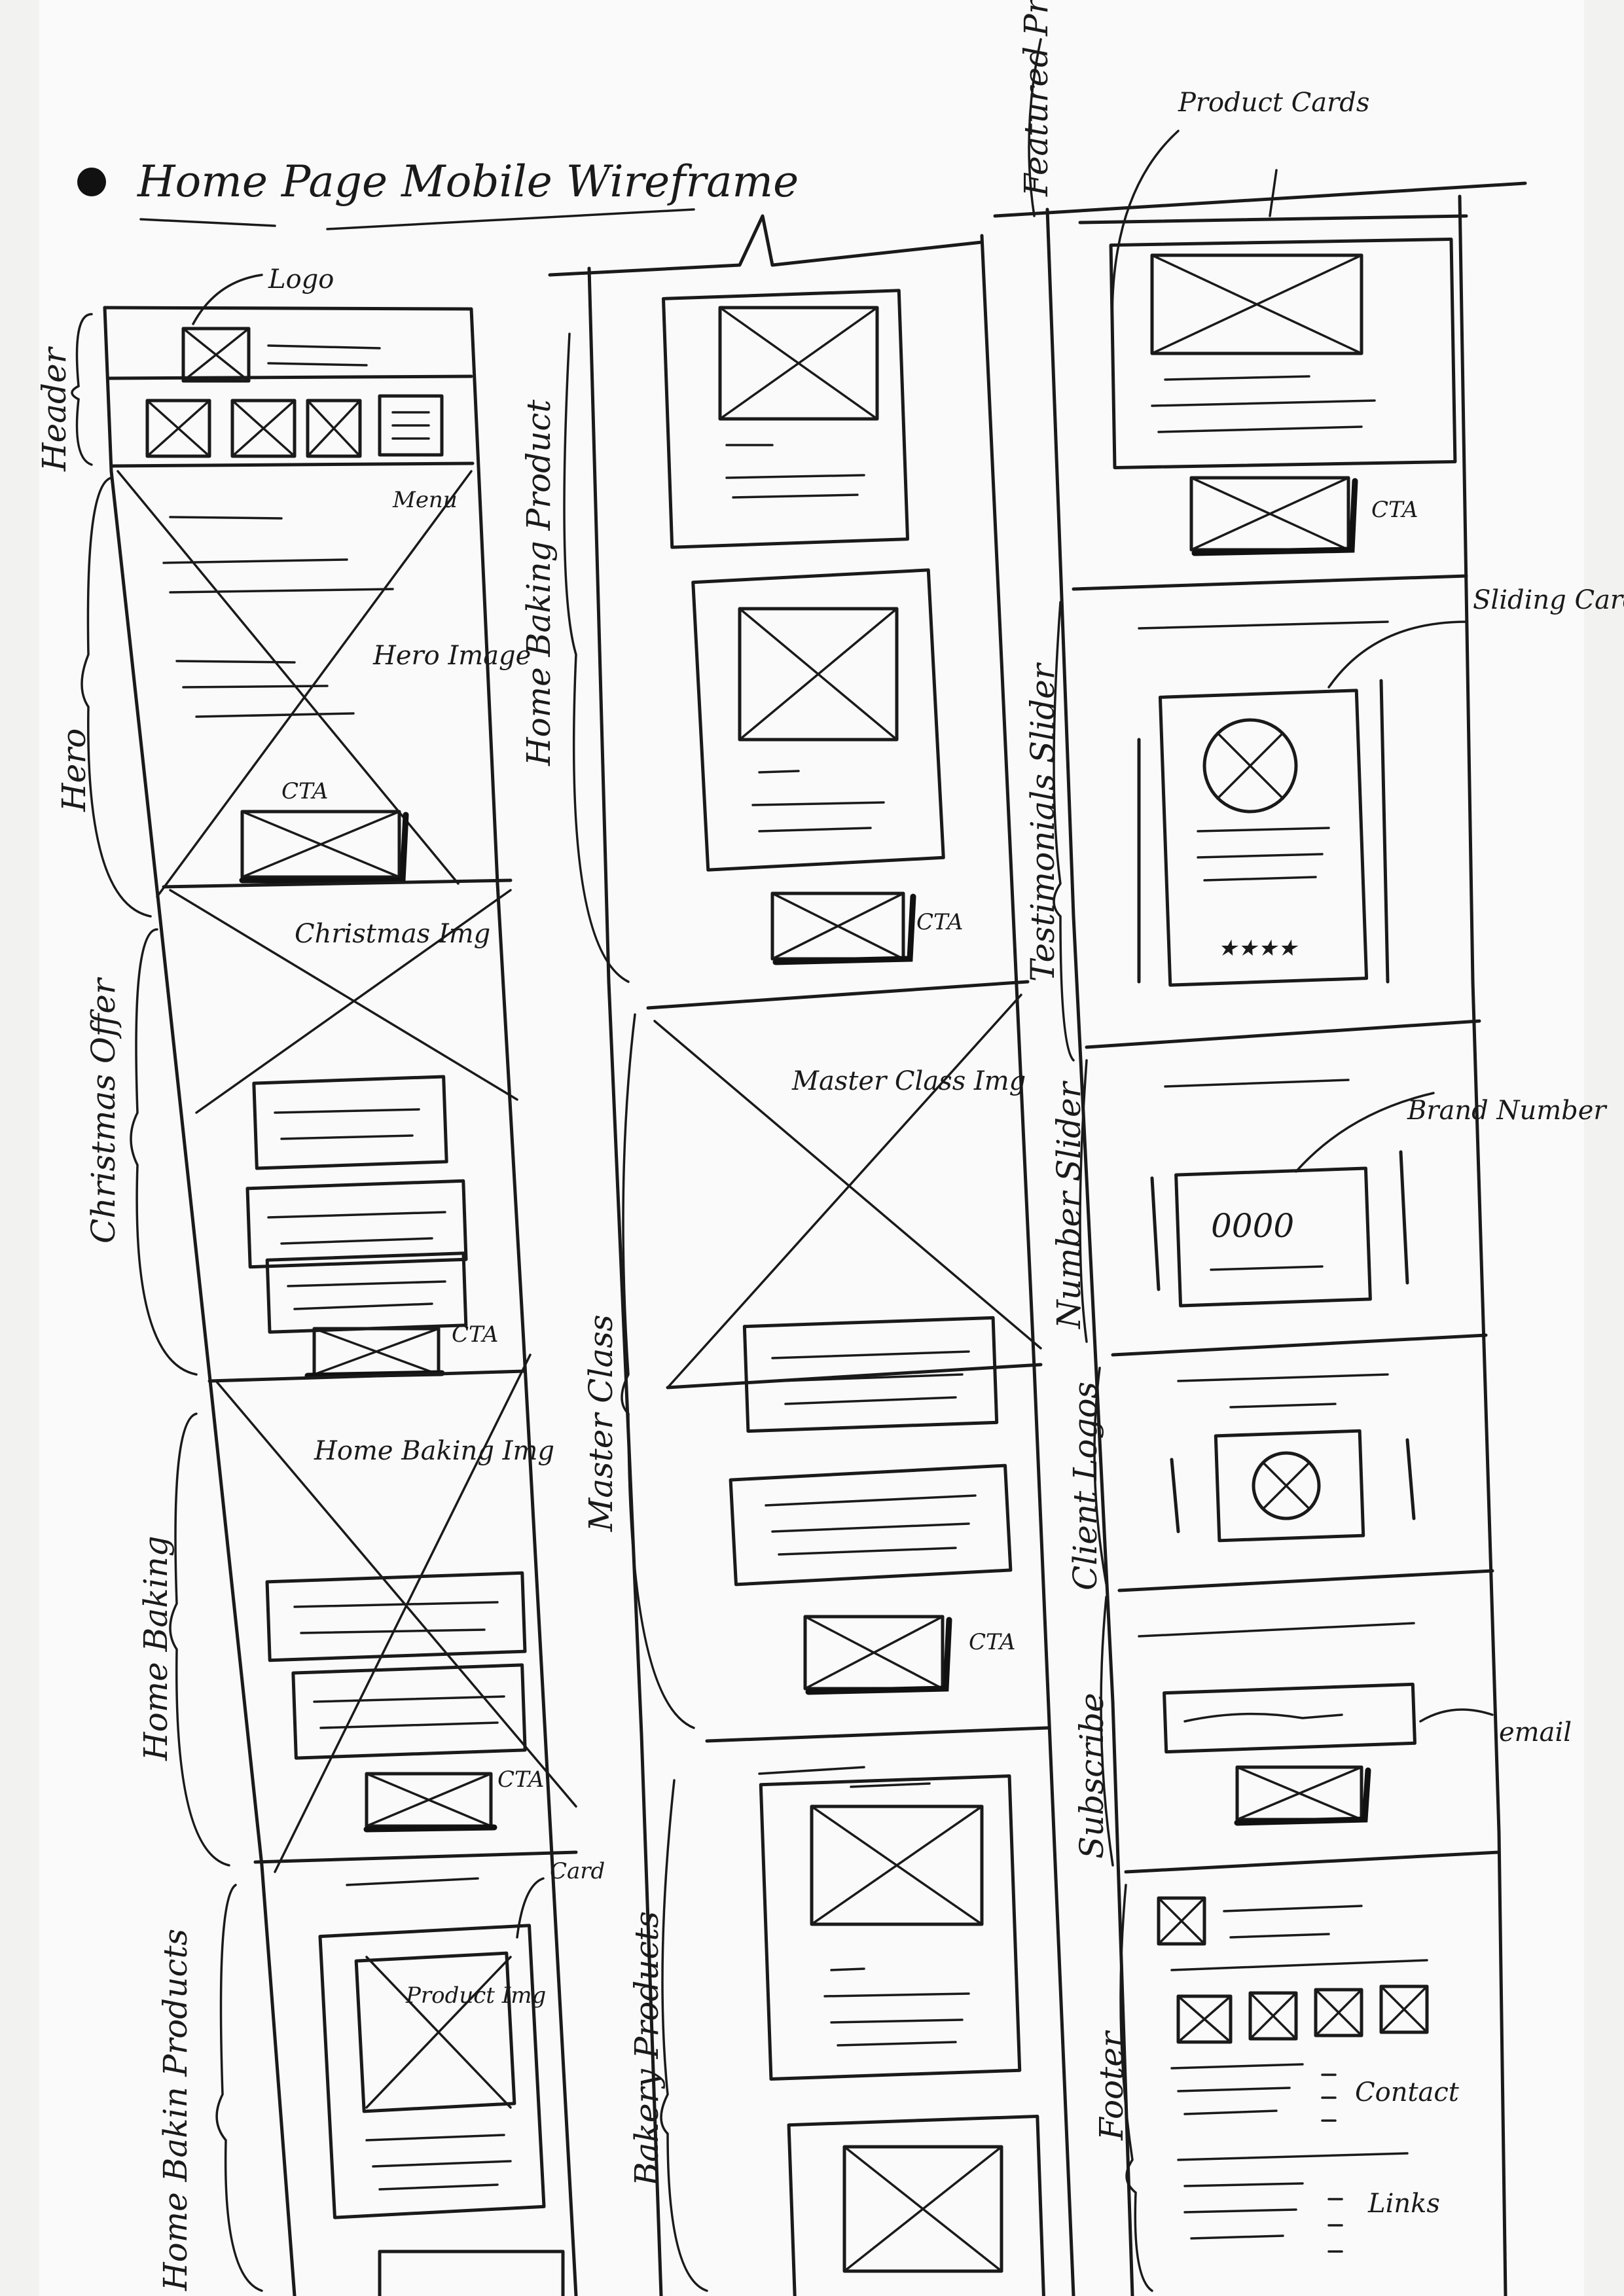  Describe the element at coordinates (1507, 1111) in the screenshot. I see `brand-number-note: Brand Number` at that location.